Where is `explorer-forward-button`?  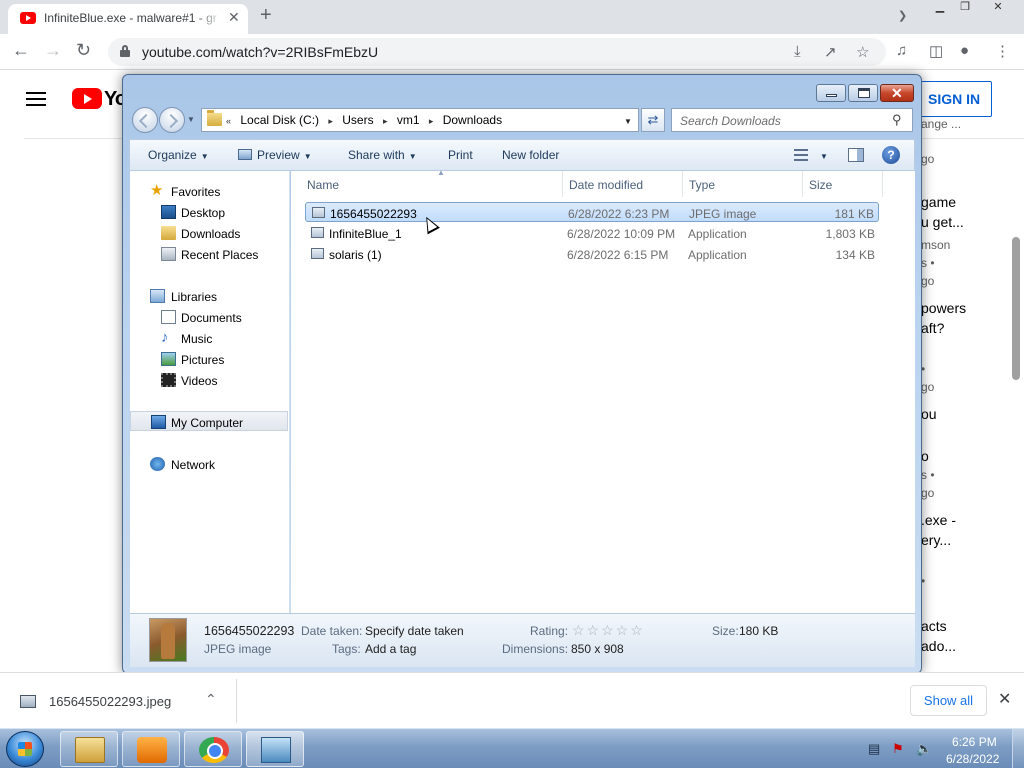
explorer-forward-button is located at coordinates (172, 120).